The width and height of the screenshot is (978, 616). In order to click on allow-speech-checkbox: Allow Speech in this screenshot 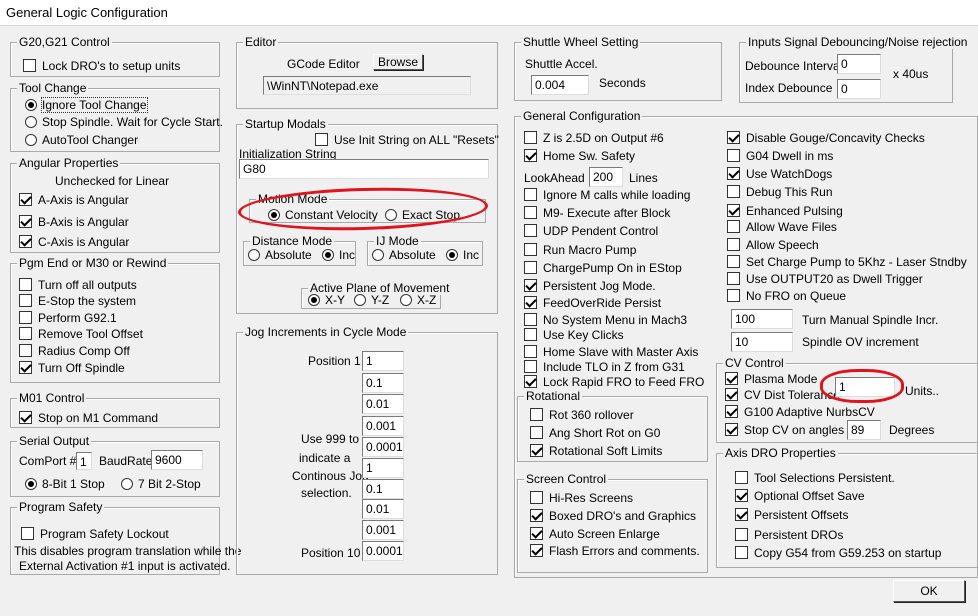, I will do `click(773, 245)`.